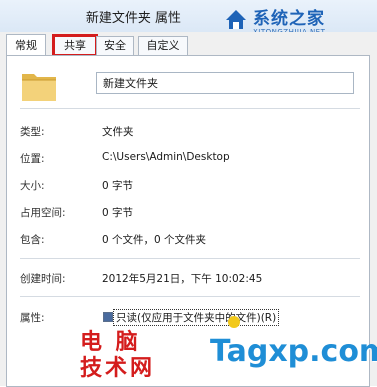 The width and height of the screenshot is (377, 387). What do you see at coordinates (196, 317) in the screenshot?
I see `readonly-checkbox-label: 只读(仅应用于文件夹中的文件)(R)` at bounding box center [196, 317].